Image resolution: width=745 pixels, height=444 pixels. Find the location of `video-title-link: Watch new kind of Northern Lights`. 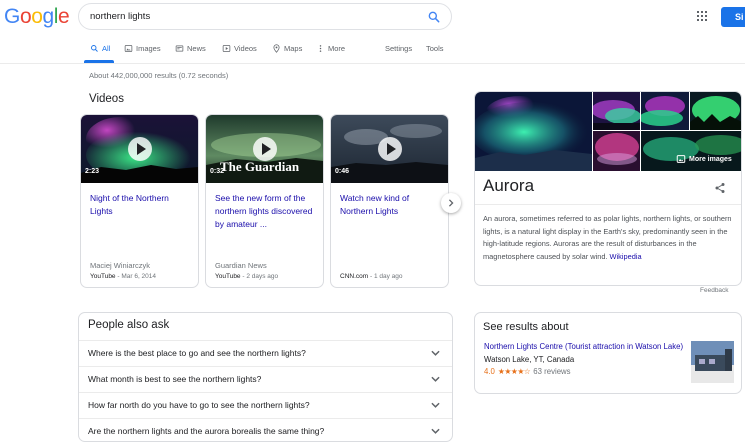

video-title-link: Watch new kind of Northern Lights is located at coordinates (391, 205).